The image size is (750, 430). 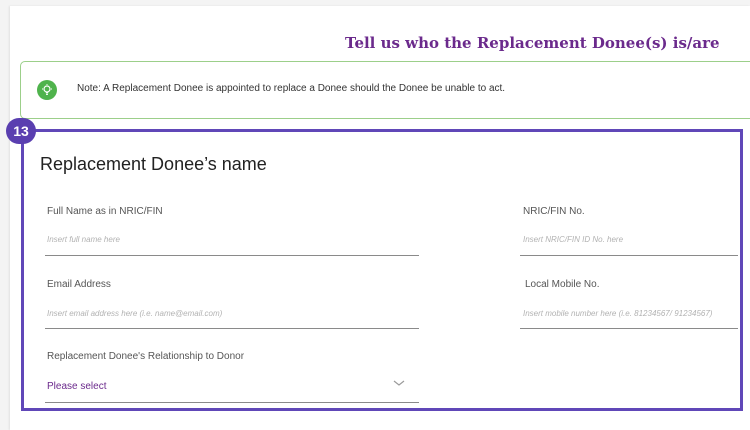 What do you see at coordinates (79, 284) in the screenshot?
I see `email-label: Email Address` at bounding box center [79, 284].